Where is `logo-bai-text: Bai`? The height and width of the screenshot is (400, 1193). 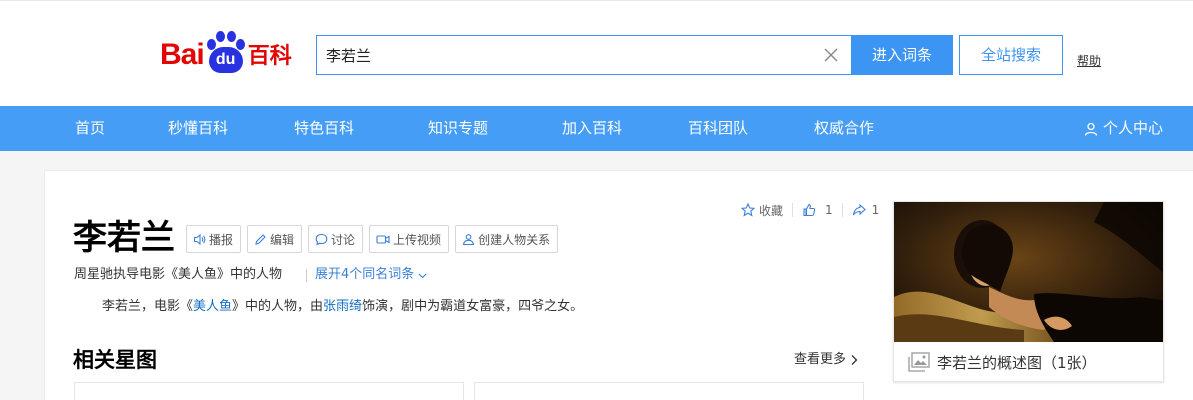
logo-bai-text: Bai is located at coordinates (182, 54).